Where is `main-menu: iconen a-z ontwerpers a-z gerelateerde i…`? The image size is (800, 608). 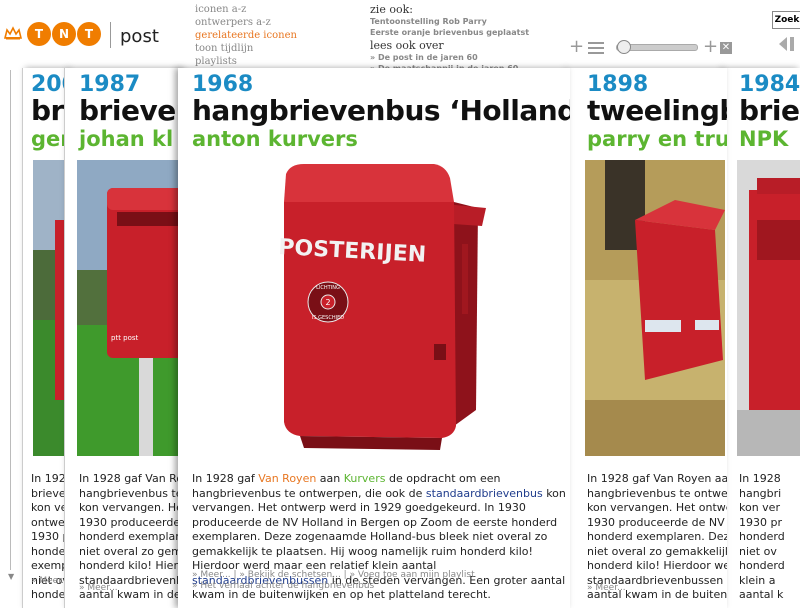 main-menu: iconen a-z ontwerpers a-z gerelateerde i… is located at coordinates (246, 35).